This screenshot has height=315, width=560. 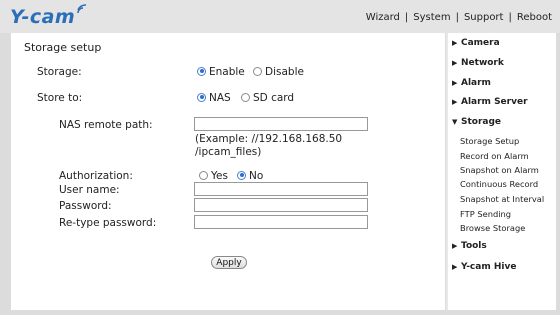 I want to click on sidebar-item-alarm-server: ▶ Alarm Server, so click(x=490, y=102).